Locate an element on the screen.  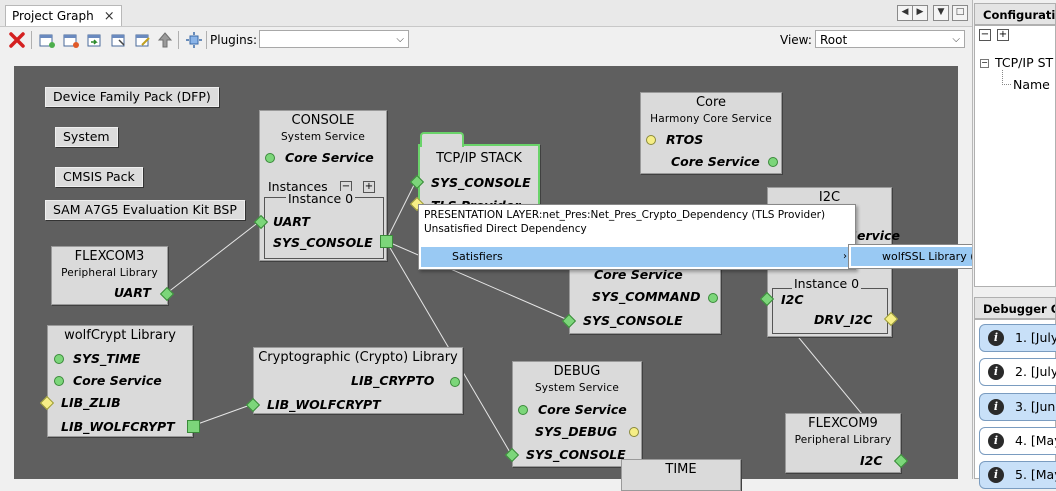
node-title: TCP/IP STACK is located at coordinates (479, 158).